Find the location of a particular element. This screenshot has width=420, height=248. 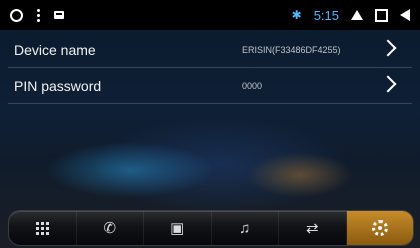

dock-item-apps is located at coordinates (43, 228).